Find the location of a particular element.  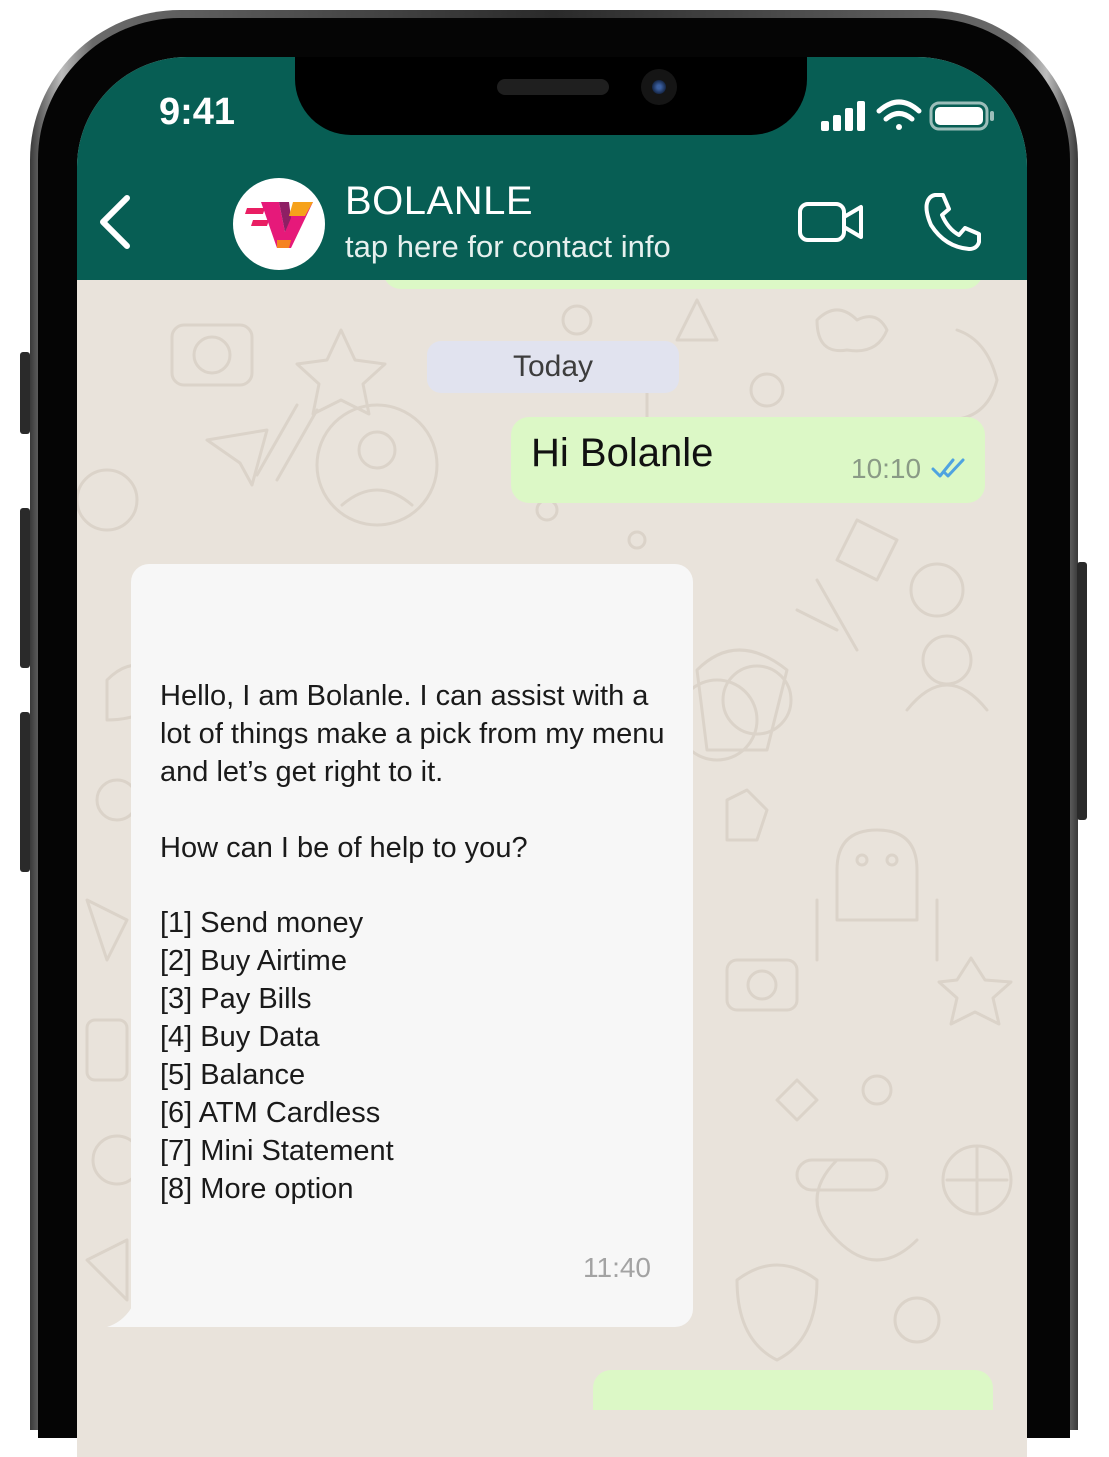

device-notch is located at coordinates (551, 96).